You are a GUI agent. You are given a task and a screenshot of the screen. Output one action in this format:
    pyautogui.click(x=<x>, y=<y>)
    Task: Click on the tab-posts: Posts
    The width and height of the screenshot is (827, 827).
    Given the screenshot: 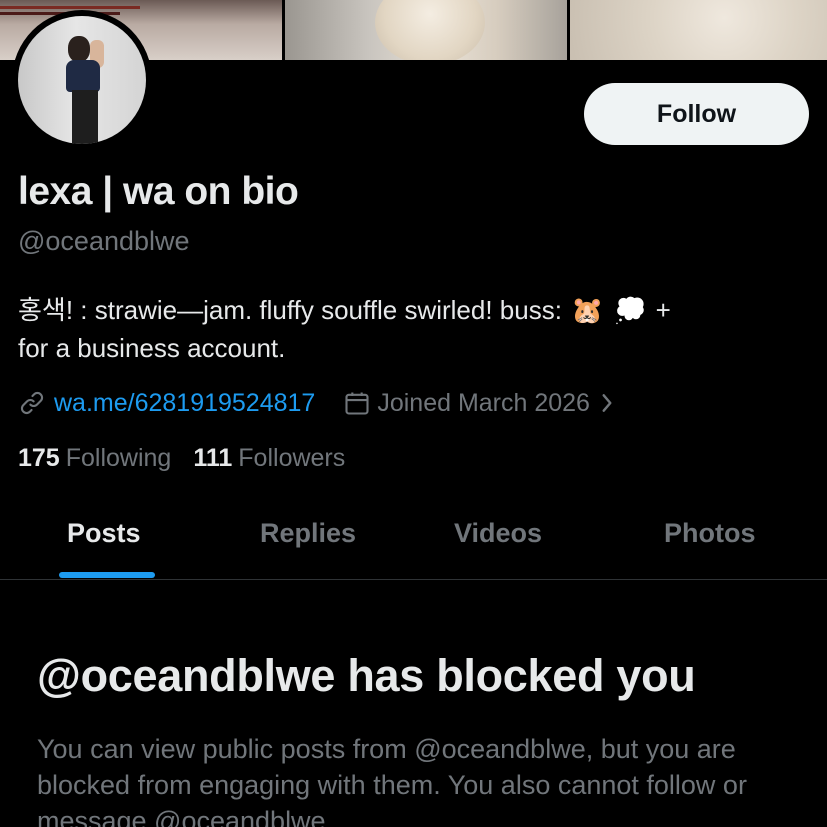 What is the action you would take?
    pyautogui.click(x=104, y=533)
    